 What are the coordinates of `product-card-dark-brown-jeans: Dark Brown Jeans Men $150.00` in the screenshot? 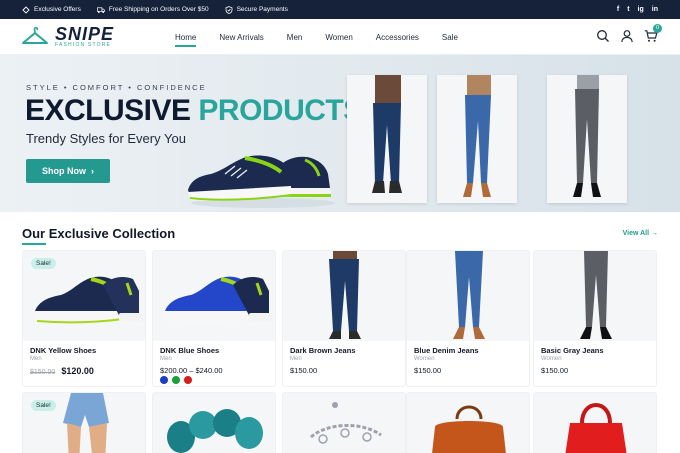 It's located at (344, 318).